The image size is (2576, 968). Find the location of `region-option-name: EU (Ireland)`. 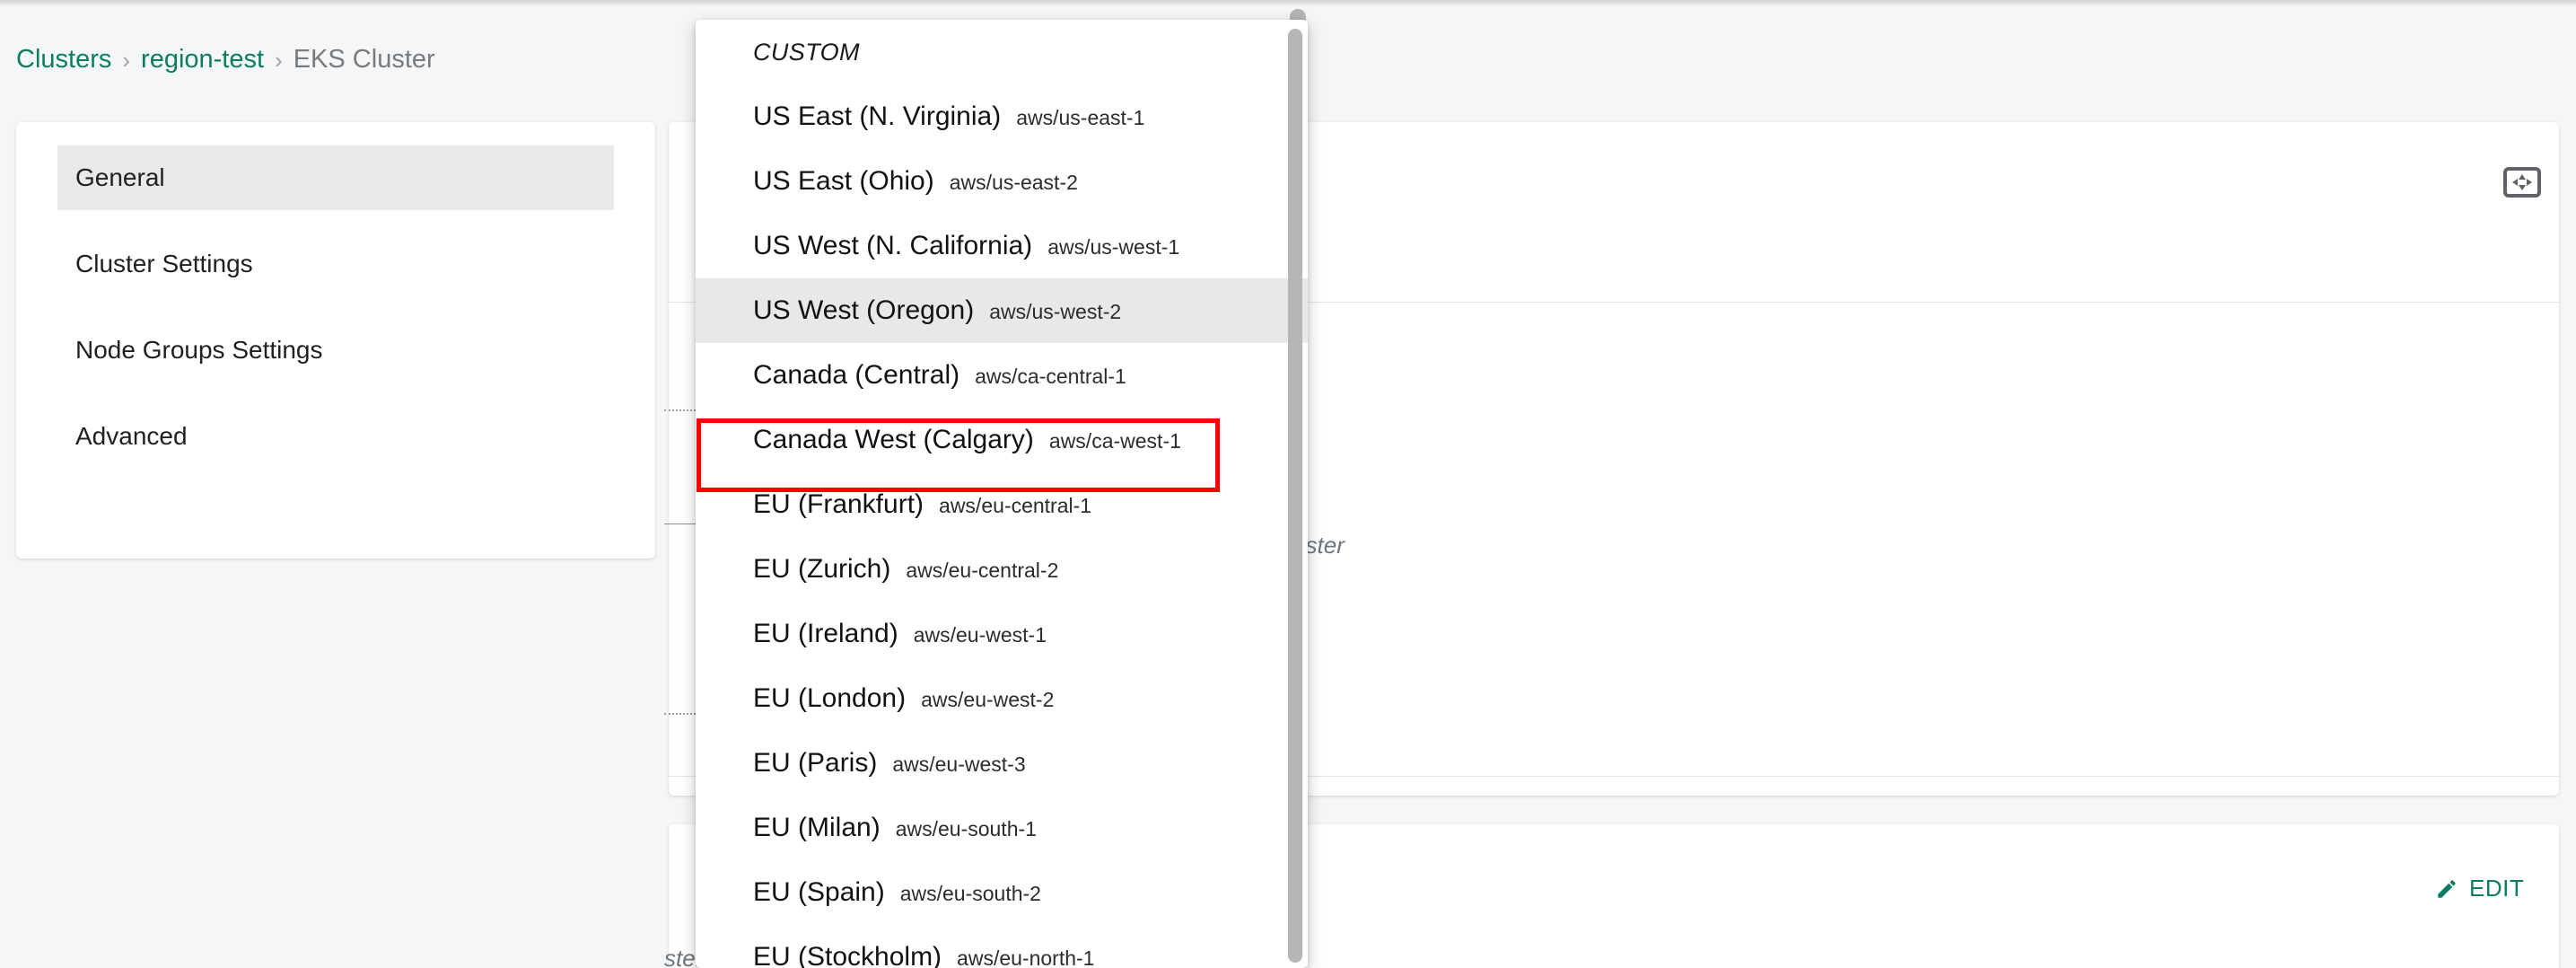

region-option-name: EU (Ireland) is located at coordinates (825, 633).